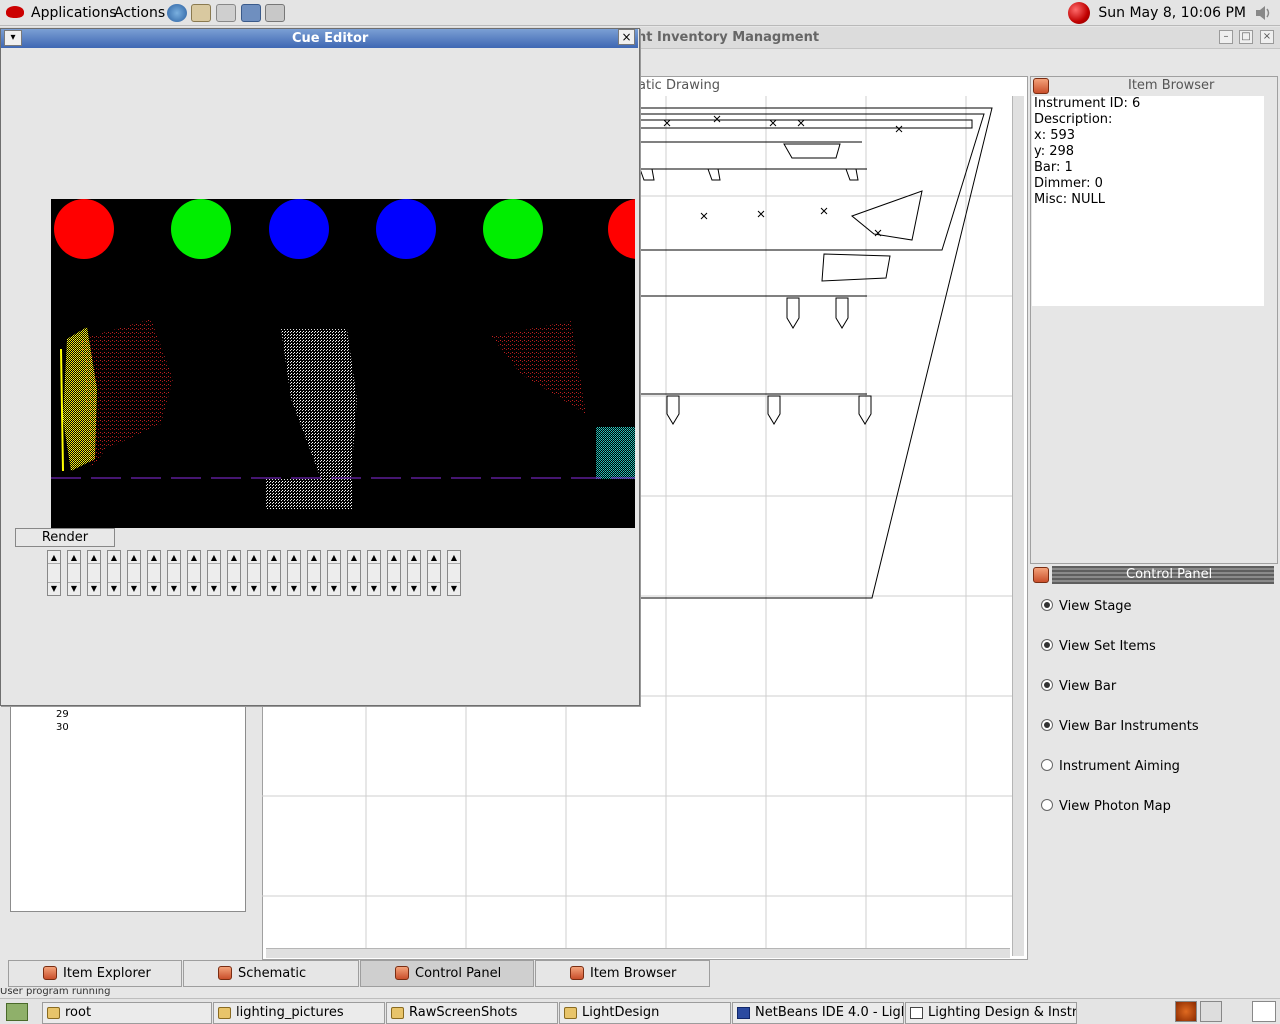  Describe the element at coordinates (95, 973) in the screenshot. I see `tab-item-explorer: Item Explorer` at that location.